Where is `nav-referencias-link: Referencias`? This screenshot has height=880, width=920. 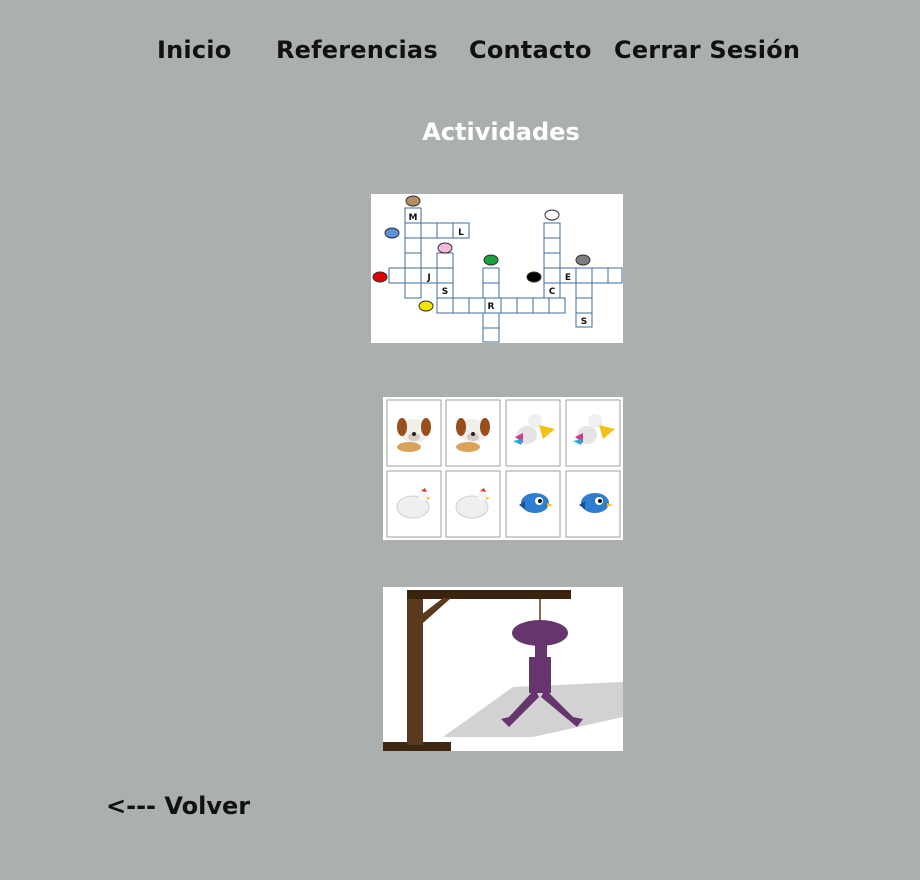
nav-referencias-link: Referencias is located at coordinates (357, 50).